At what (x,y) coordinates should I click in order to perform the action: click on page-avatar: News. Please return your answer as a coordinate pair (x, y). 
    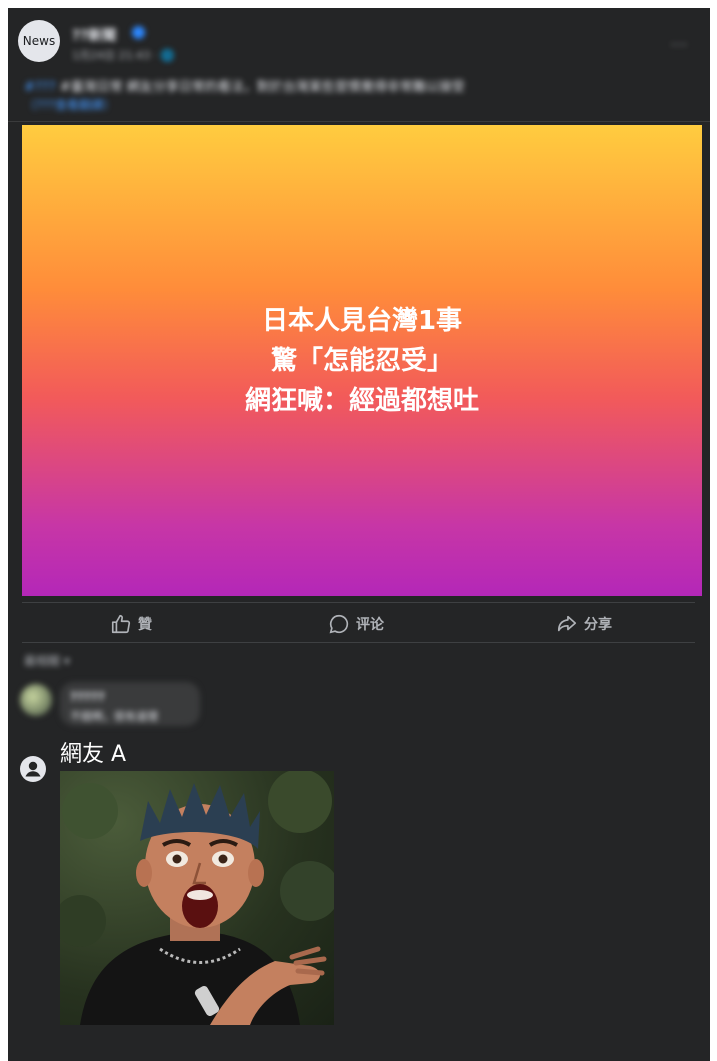
    Looking at the image, I should click on (39, 41).